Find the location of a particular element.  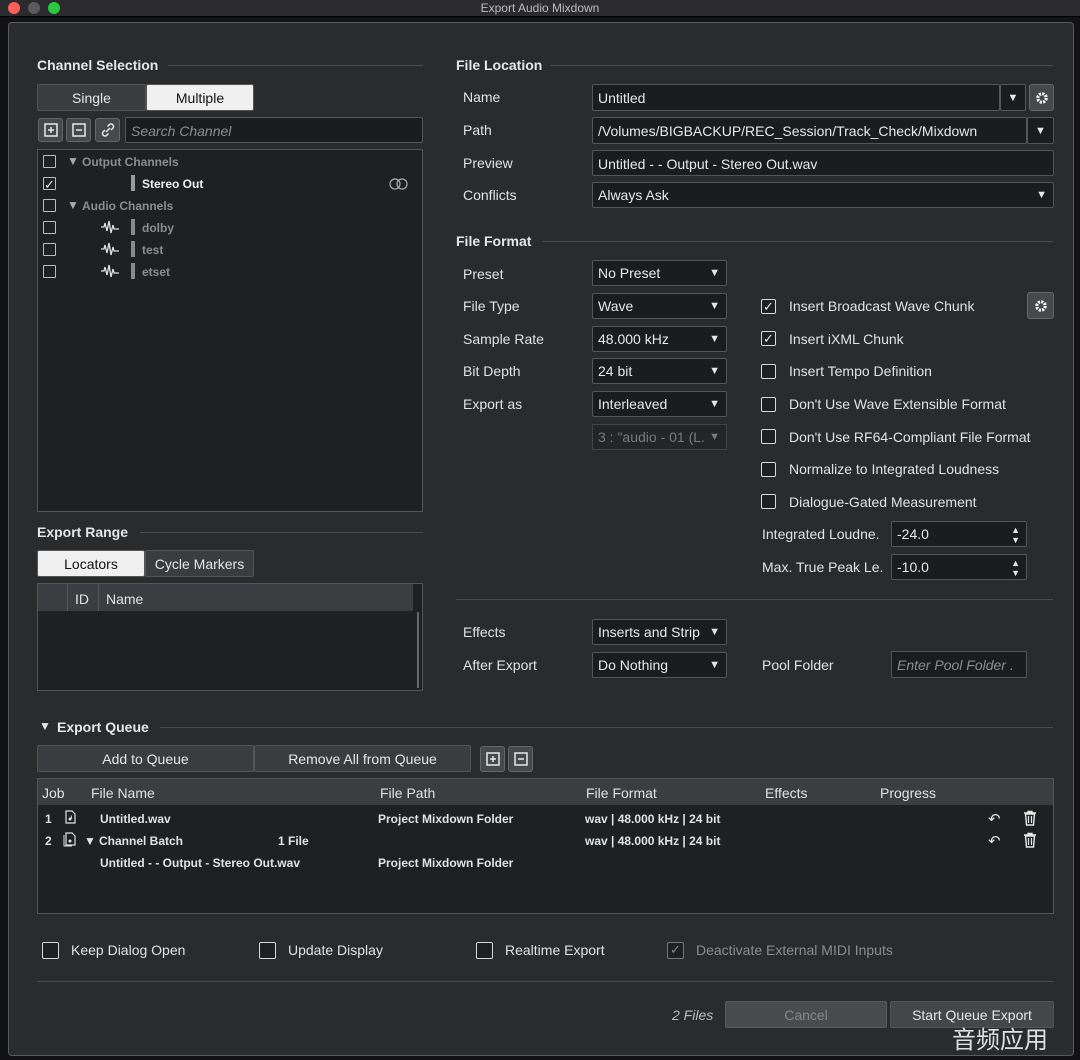

insert-tempo-checkbox is located at coordinates (768, 371).